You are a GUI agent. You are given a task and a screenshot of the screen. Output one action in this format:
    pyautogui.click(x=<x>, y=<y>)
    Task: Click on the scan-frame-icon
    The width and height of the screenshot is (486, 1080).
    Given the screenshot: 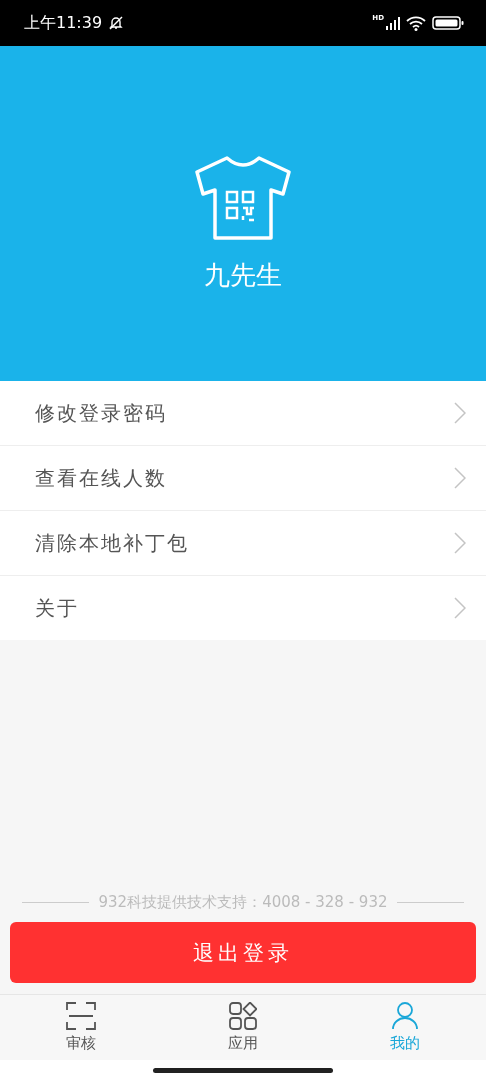 What is the action you would take?
    pyautogui.click(x=81, y=1016)
    